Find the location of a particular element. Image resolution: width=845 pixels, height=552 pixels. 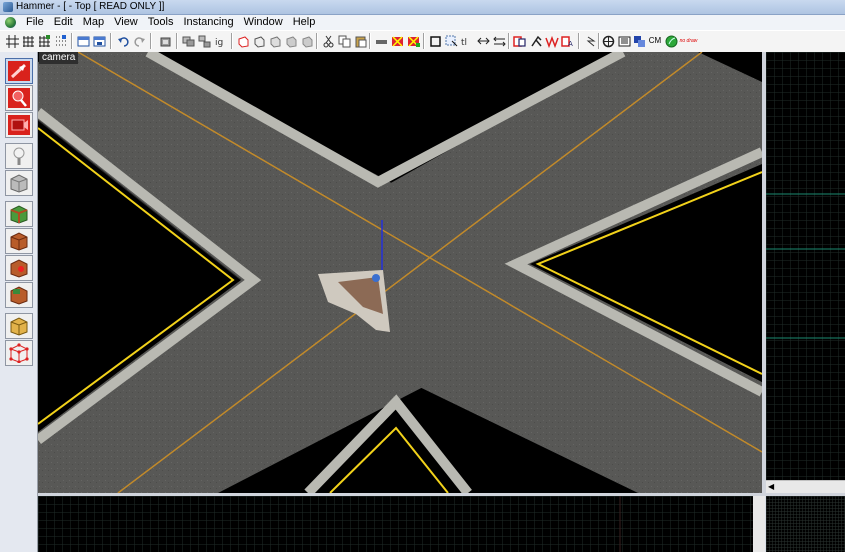

camera-tool is located at coordinates (19, 125).